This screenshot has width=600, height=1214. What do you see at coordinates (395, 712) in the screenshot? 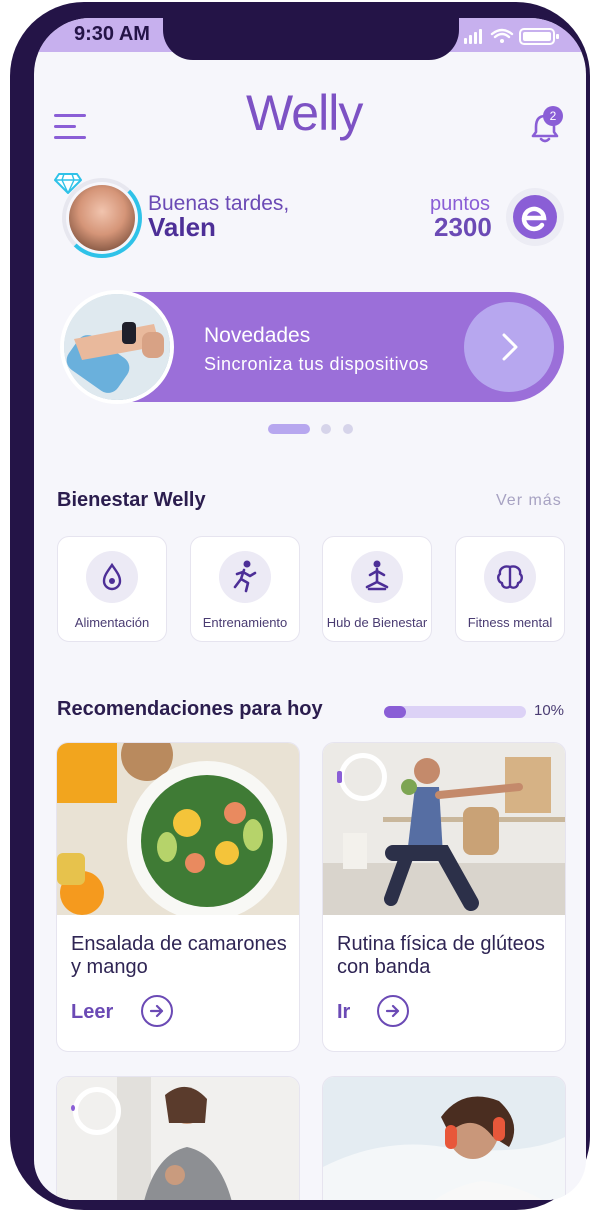
I see `daily-progress-fill` at bounding box center [395, 712].